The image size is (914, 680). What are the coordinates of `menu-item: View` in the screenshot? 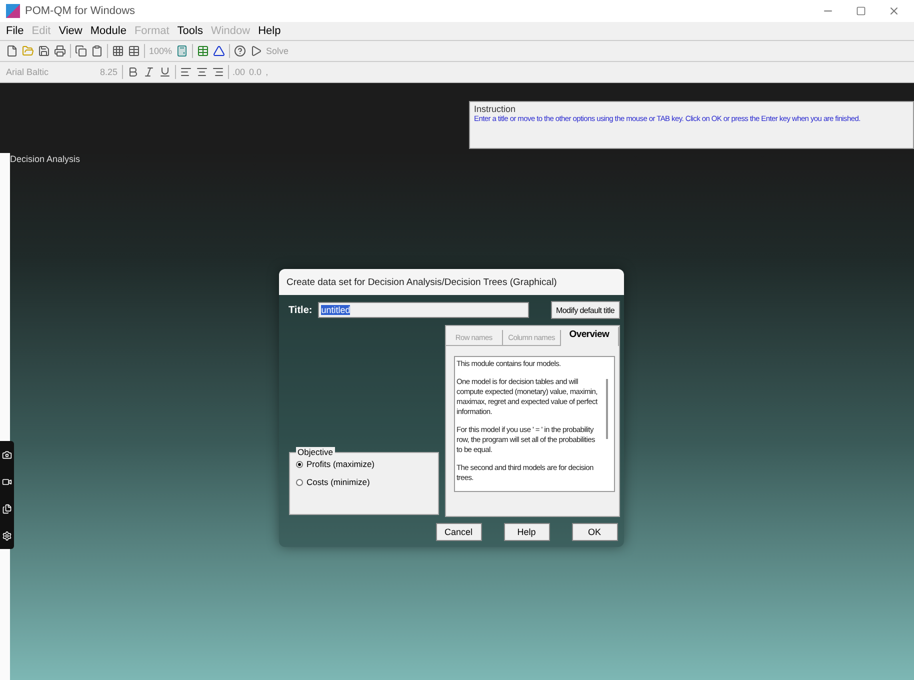 It's located at (70, 31).